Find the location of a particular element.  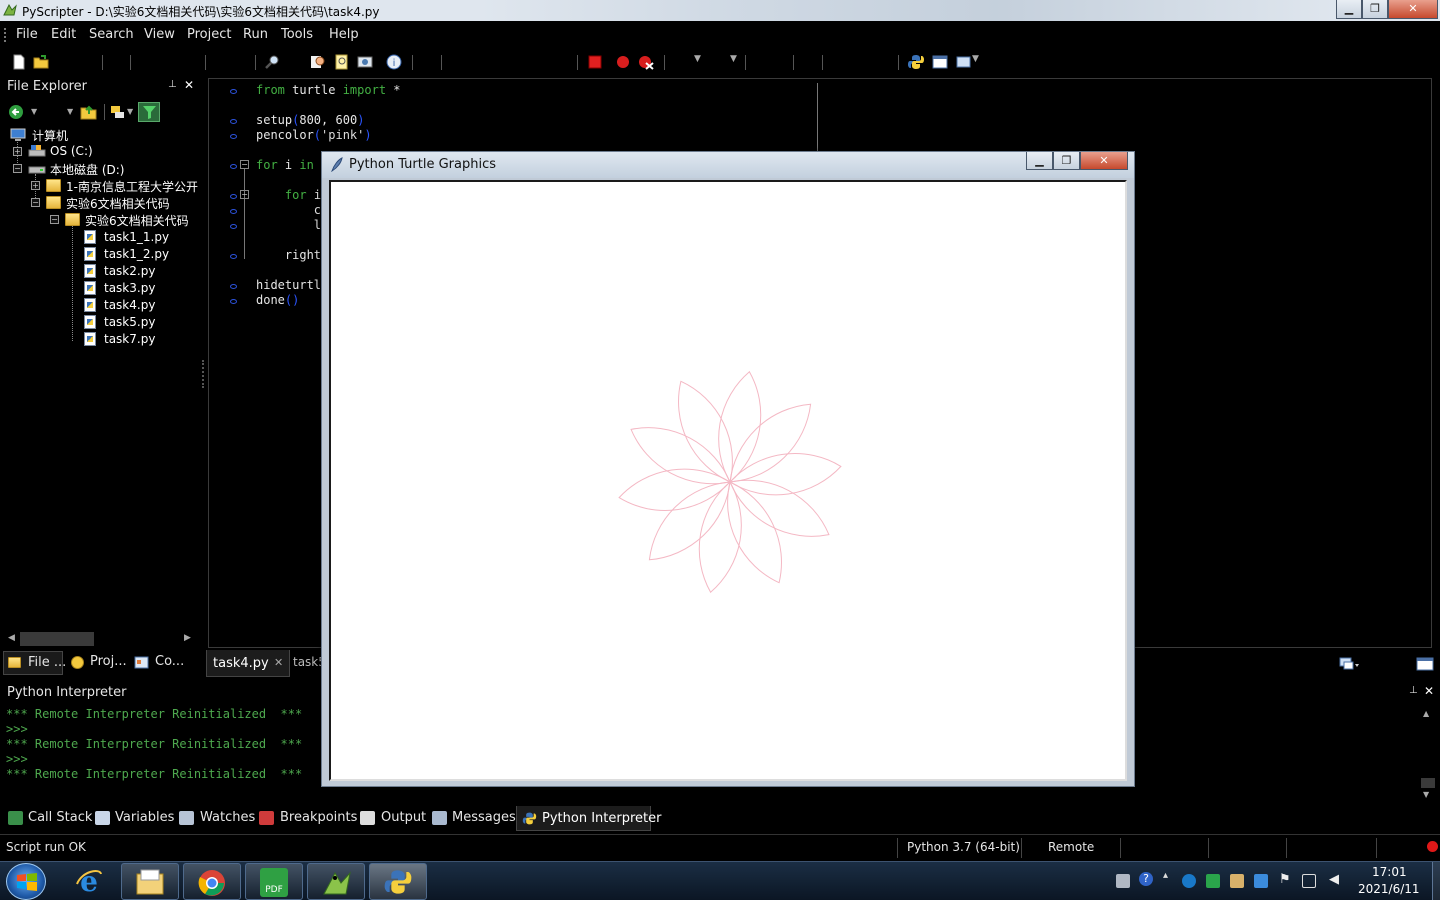

hp-icon is located at coordinates (1189, 881).